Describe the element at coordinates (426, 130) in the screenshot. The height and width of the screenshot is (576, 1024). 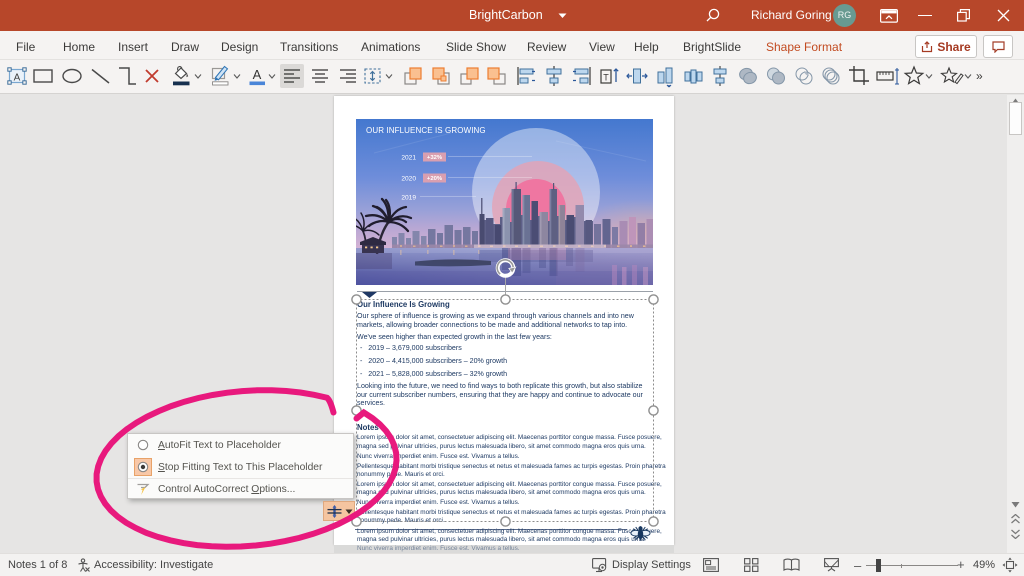
I see `svg-text: OUR INFLUENCE IS GROWING` at that location.